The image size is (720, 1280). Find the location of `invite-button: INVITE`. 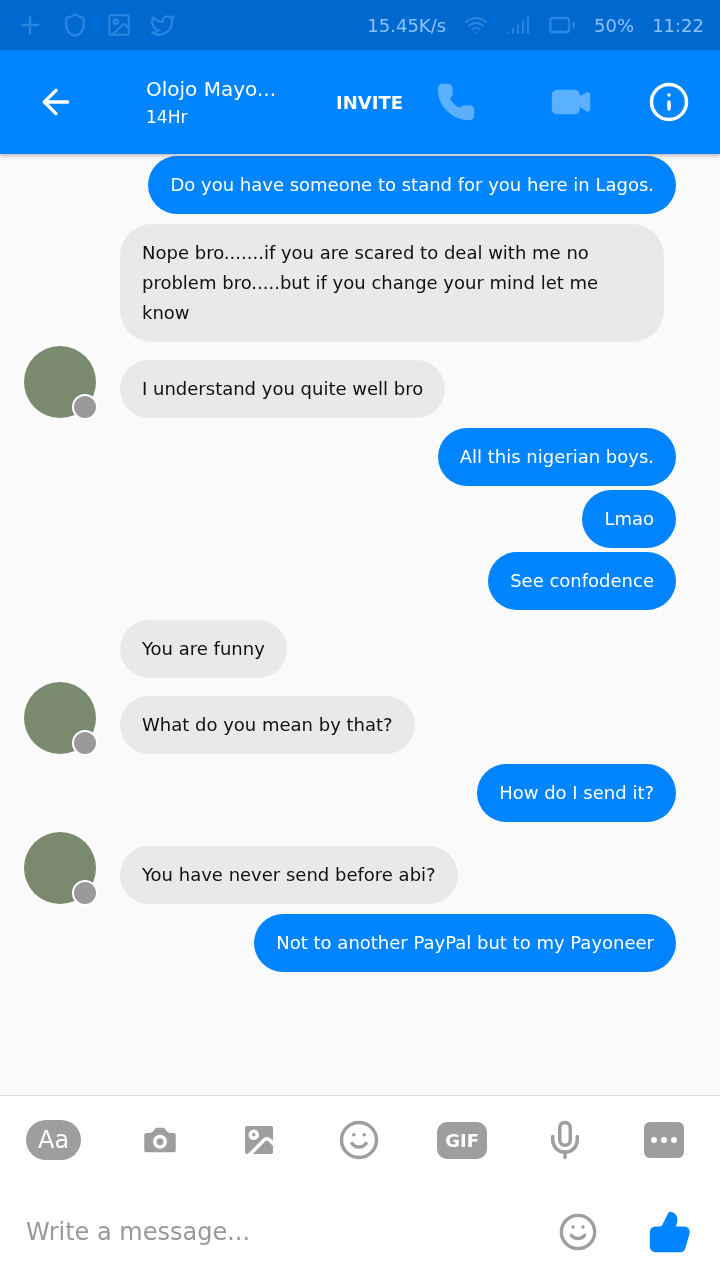

invite-button: INVITE is located at coordinates (369, 102).